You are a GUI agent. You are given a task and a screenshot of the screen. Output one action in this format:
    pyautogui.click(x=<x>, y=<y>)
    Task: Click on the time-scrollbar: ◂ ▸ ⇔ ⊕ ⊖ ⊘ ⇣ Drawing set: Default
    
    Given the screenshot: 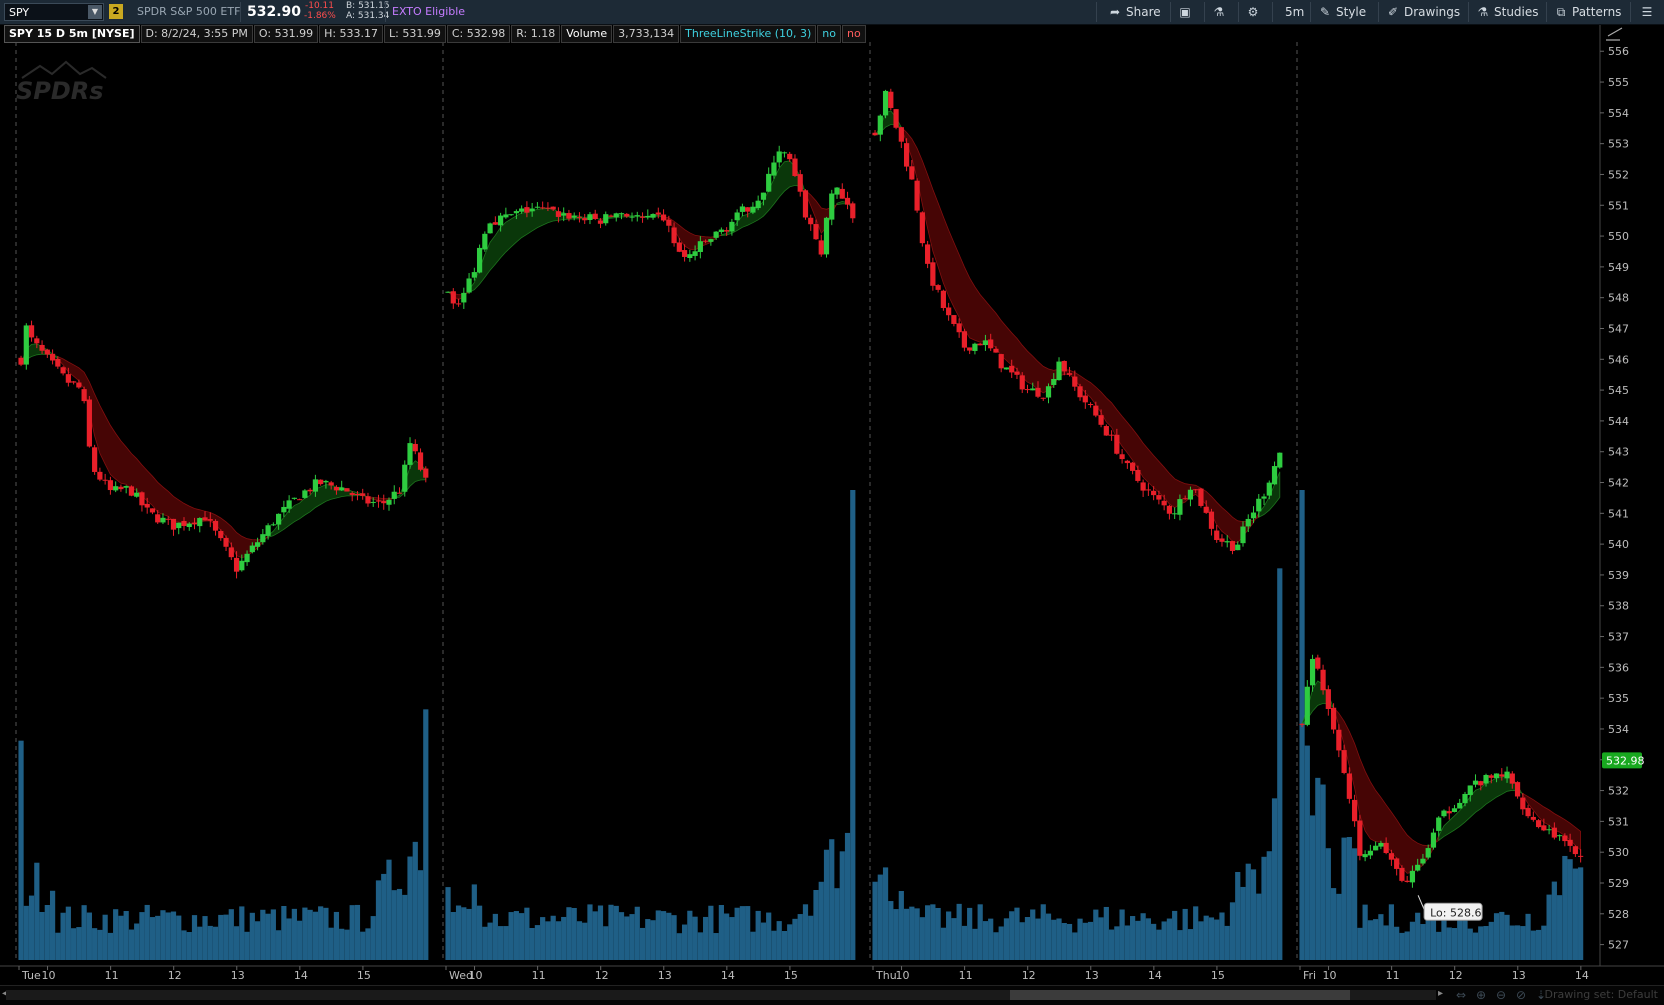 What is the action you would take?
    pyautogui.click(x=832, y=995)
    